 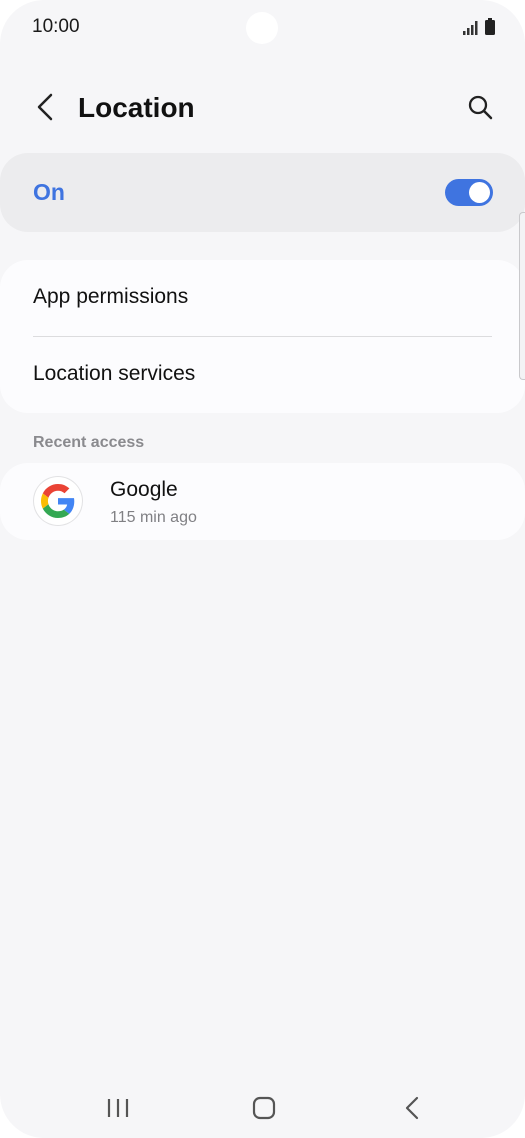 I want to click on location-switch, so click(x=469, y=192).